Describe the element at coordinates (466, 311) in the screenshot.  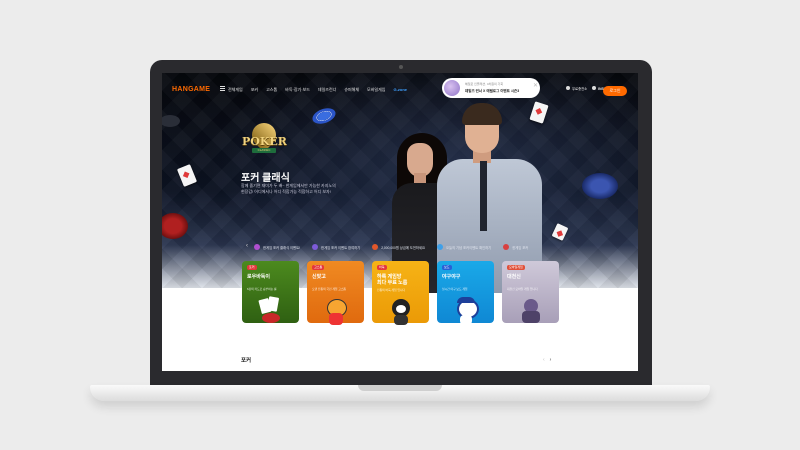
I see `baseball-character-art` at that location.